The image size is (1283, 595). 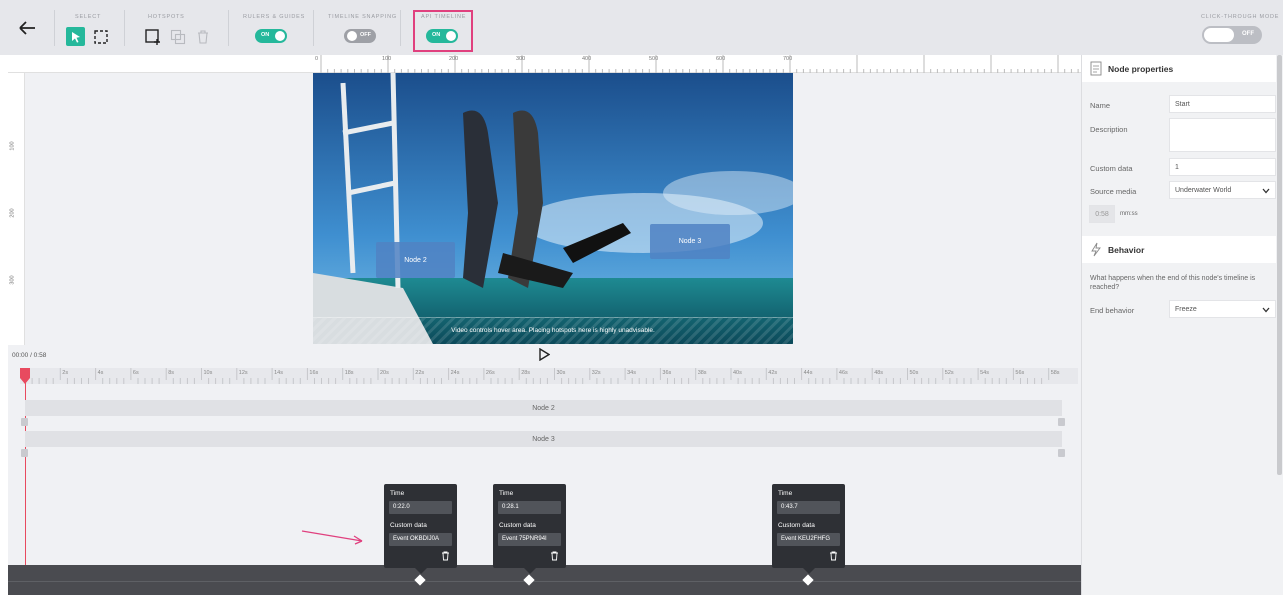 What do you see at coordinates (1279, 265) in the screenshot?
I see `panel-scrollbar` at bounding box center [1279, 265].